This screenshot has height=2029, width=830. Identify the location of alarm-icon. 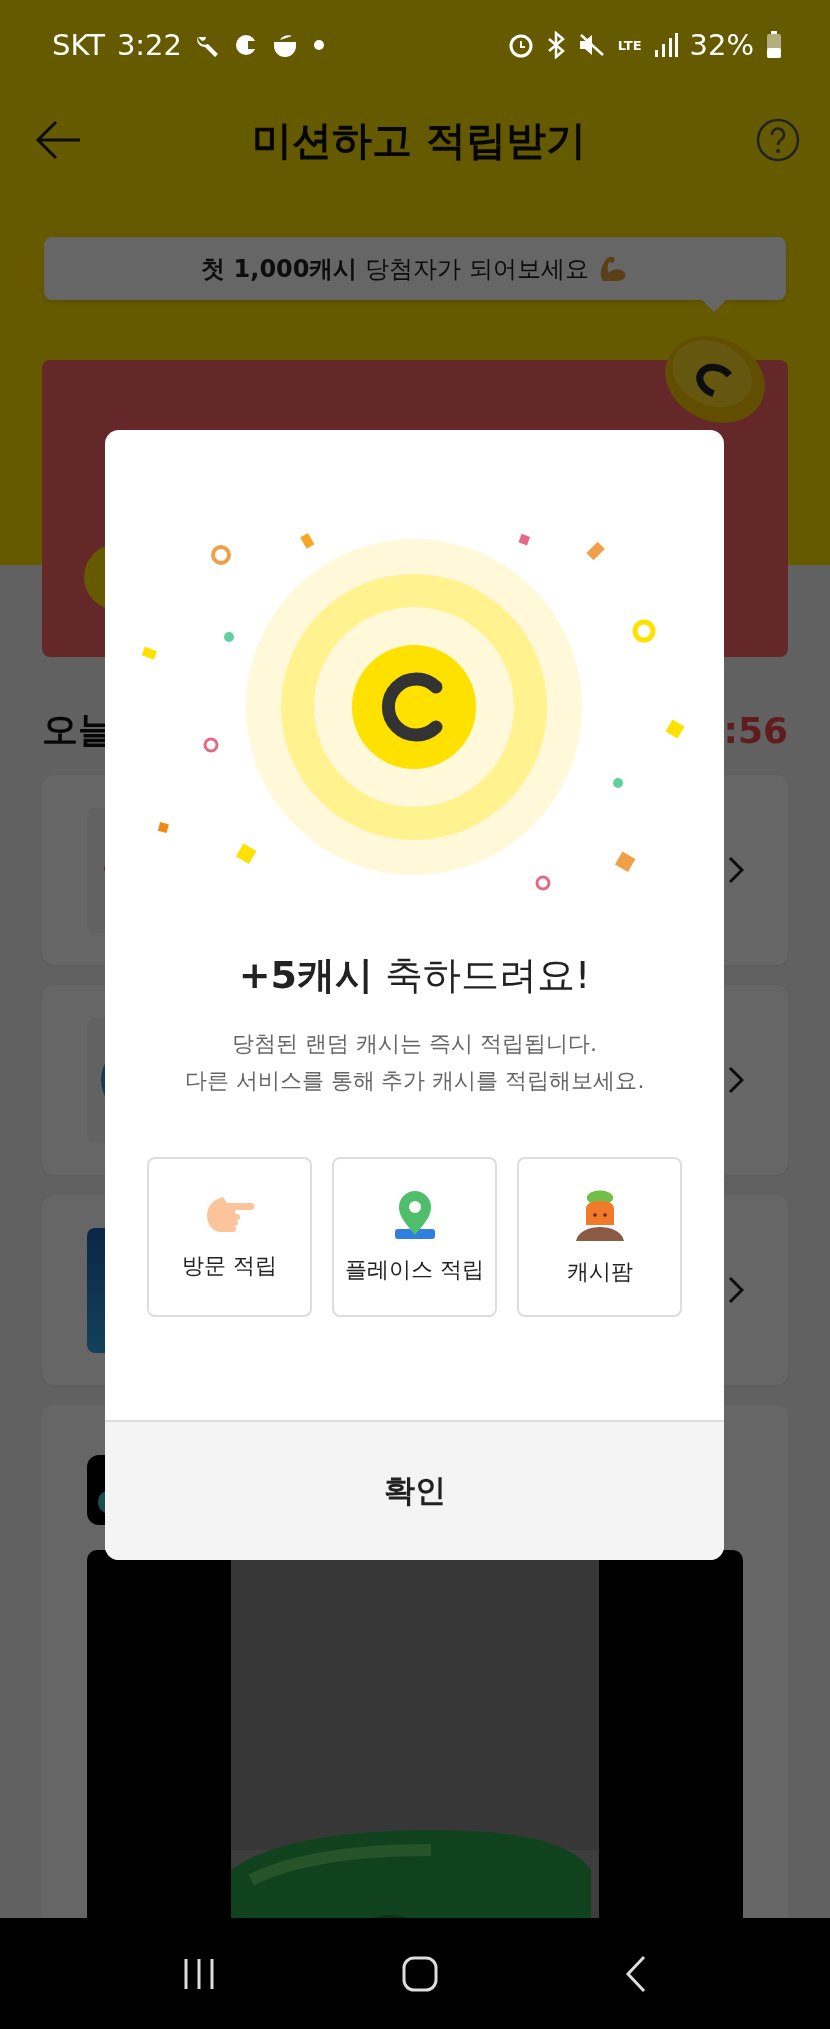
(520, 45).